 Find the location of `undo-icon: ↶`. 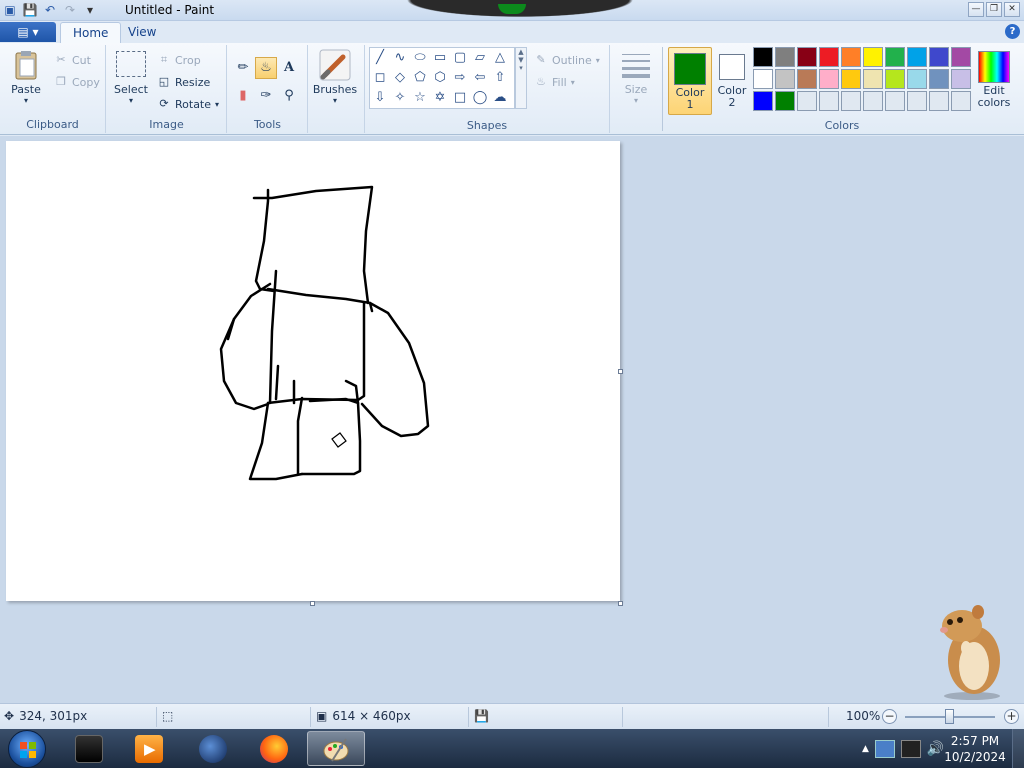

undo-icon: ↶ is located at coordinates (50, 10).